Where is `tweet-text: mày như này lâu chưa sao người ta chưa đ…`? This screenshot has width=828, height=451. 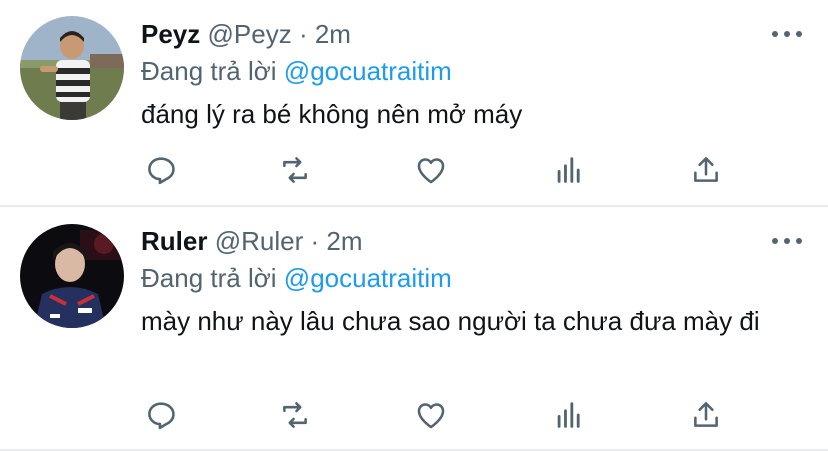
tweet-text: mày như này lâu chưa sao người ta chưa đ… is located at coordinates (450, 321).